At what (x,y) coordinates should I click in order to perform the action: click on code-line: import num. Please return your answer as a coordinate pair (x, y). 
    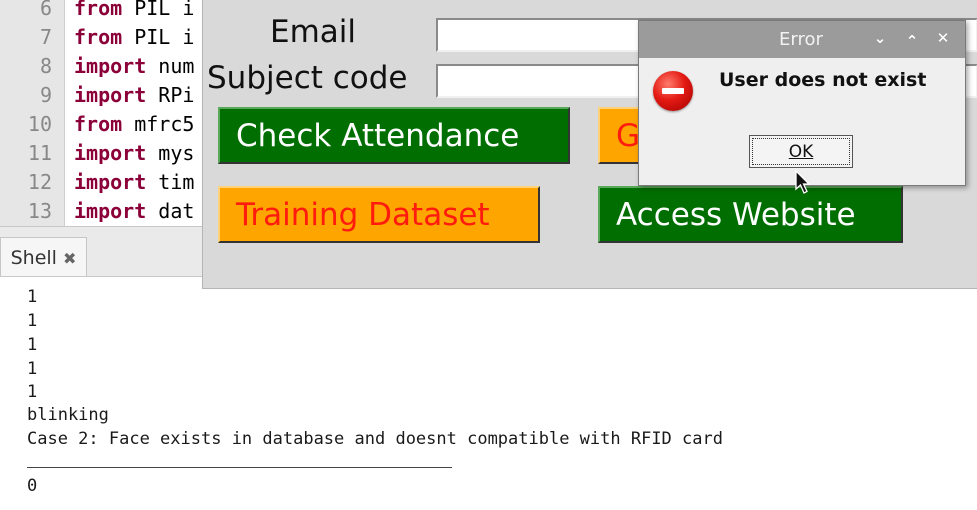
    Looking at the image, I should click on (134, 66).